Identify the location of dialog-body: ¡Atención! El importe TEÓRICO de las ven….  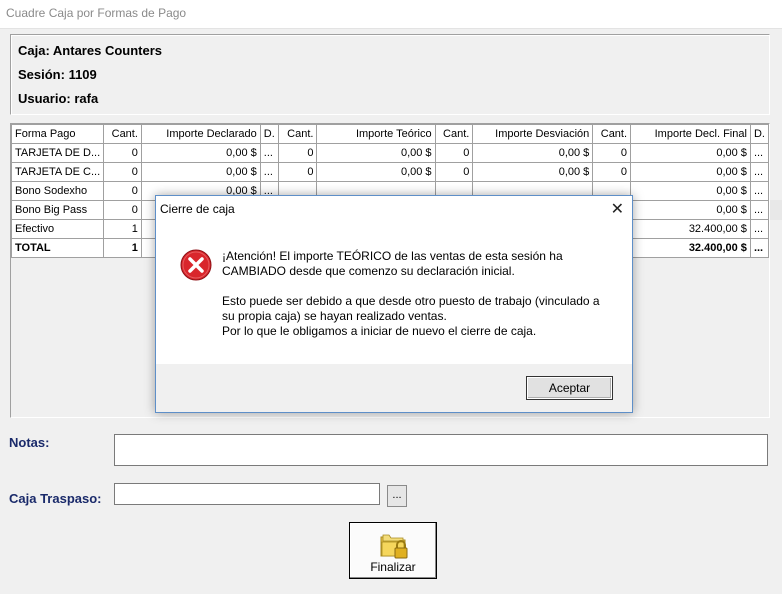
(394, 294).